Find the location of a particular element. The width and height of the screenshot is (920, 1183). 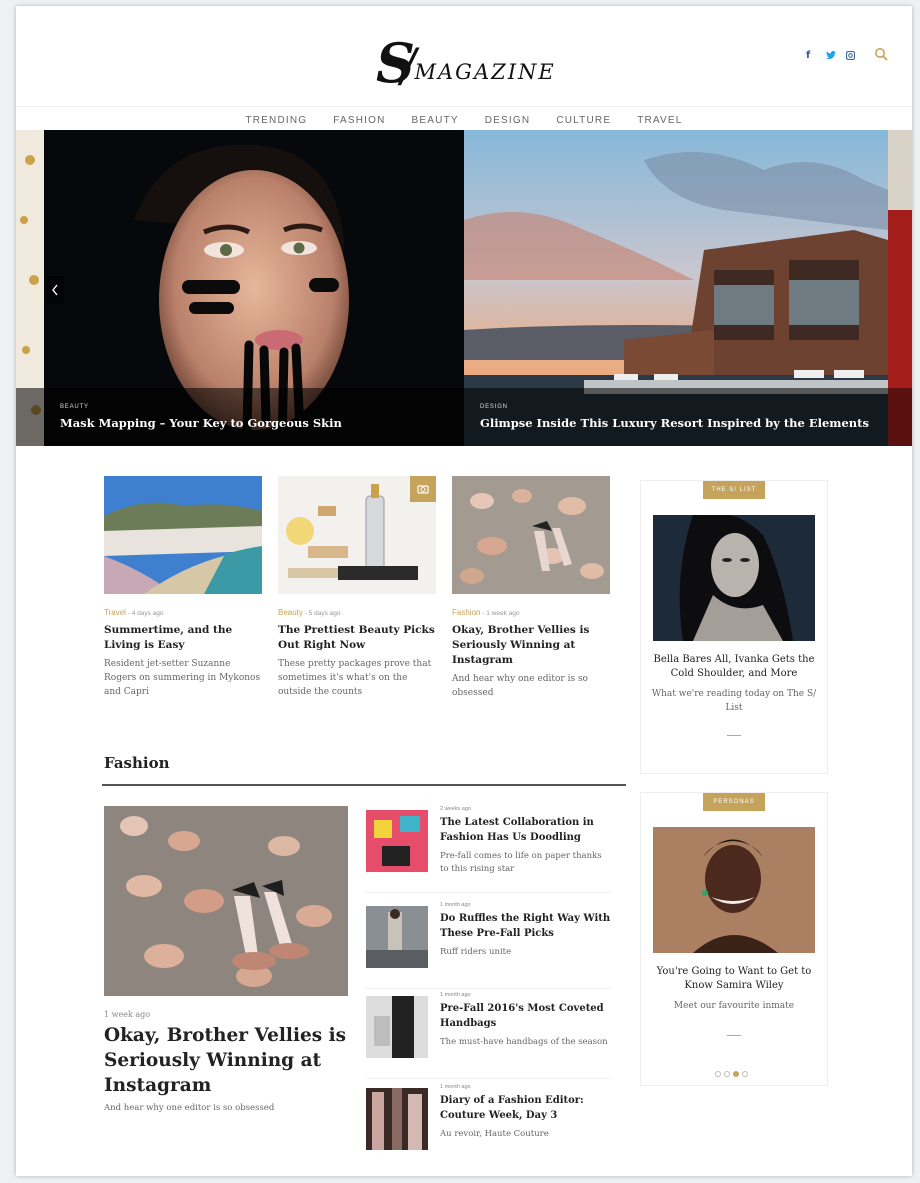

facebook-icon: f is located at coordinates (810, 56).